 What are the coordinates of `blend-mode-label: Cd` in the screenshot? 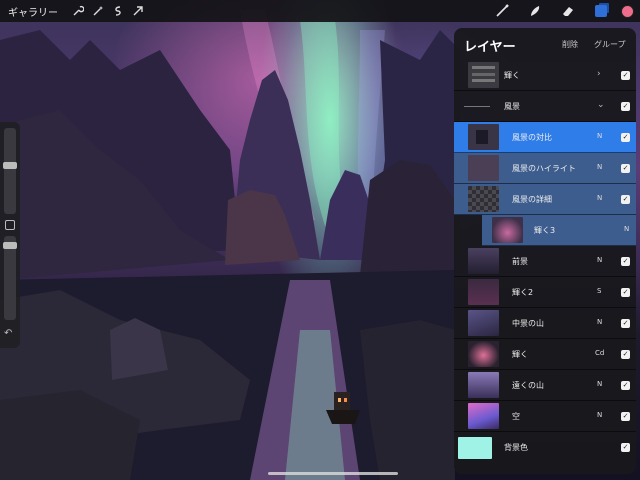 It's located at (599, 353).